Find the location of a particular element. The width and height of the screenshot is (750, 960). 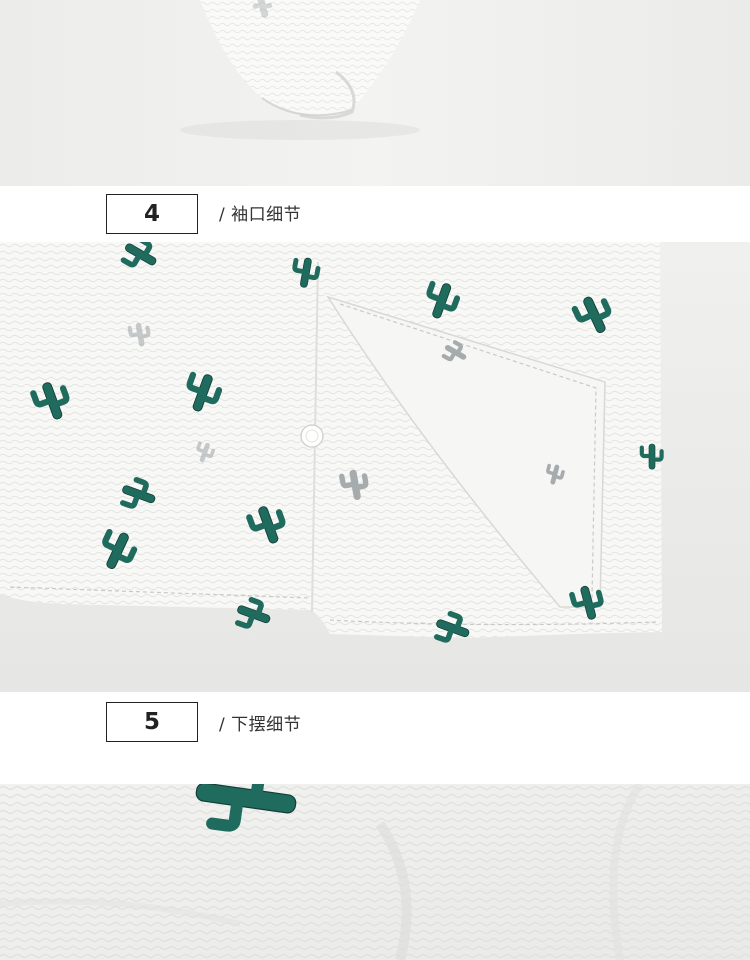

section-number-box: 5 is located at coordinates (152, 722).